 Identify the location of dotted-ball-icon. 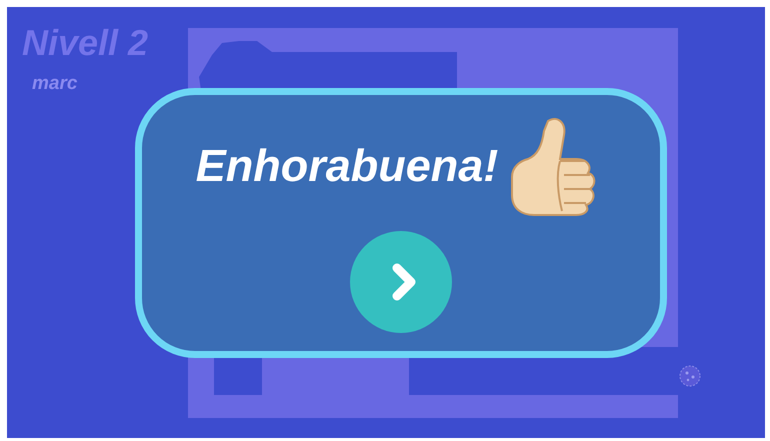
(690, 376).